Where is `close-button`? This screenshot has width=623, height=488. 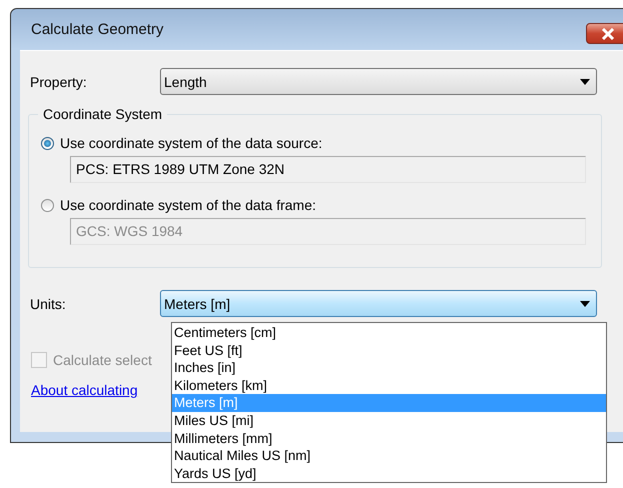 close-button is located at coordinates (604, 33).